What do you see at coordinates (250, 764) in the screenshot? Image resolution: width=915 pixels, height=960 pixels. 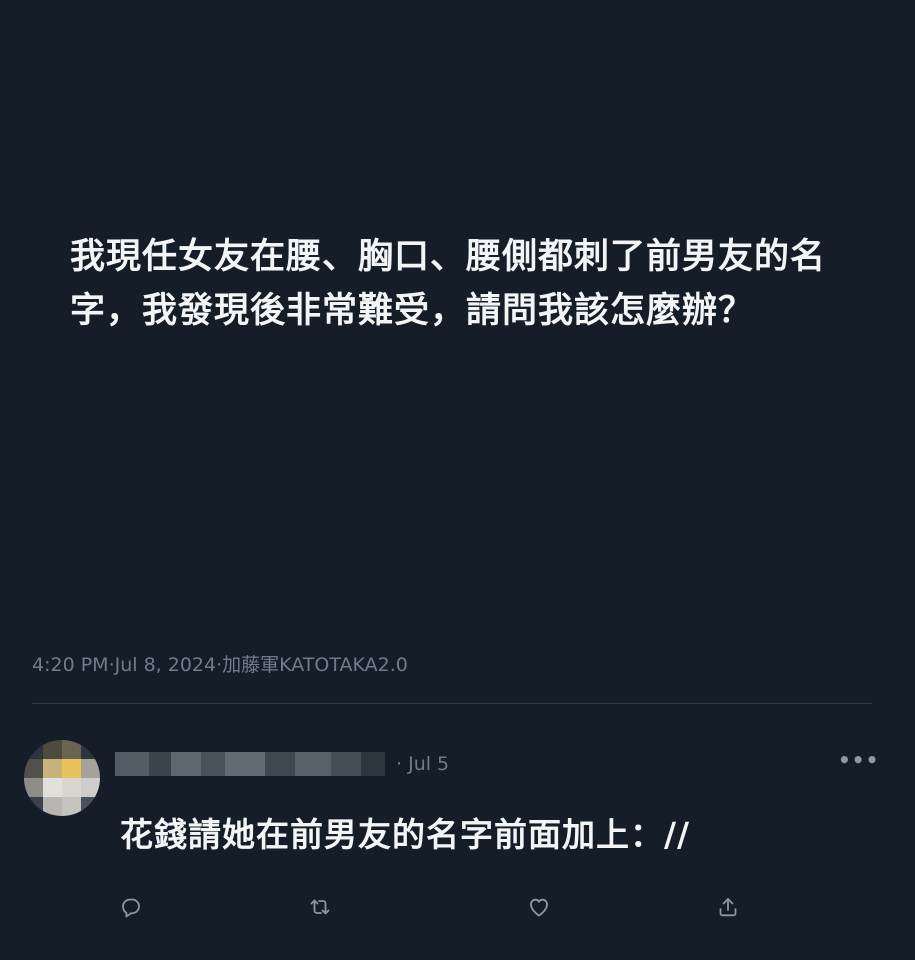 I see `blurred-username` at bounding box center [250, 764].